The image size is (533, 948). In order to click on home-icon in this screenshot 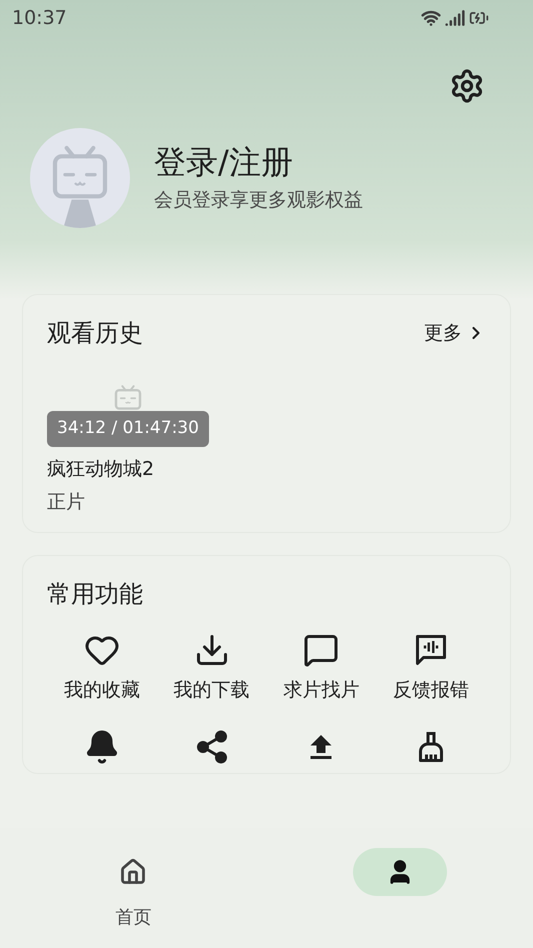, I will do `click(133, 872)`.